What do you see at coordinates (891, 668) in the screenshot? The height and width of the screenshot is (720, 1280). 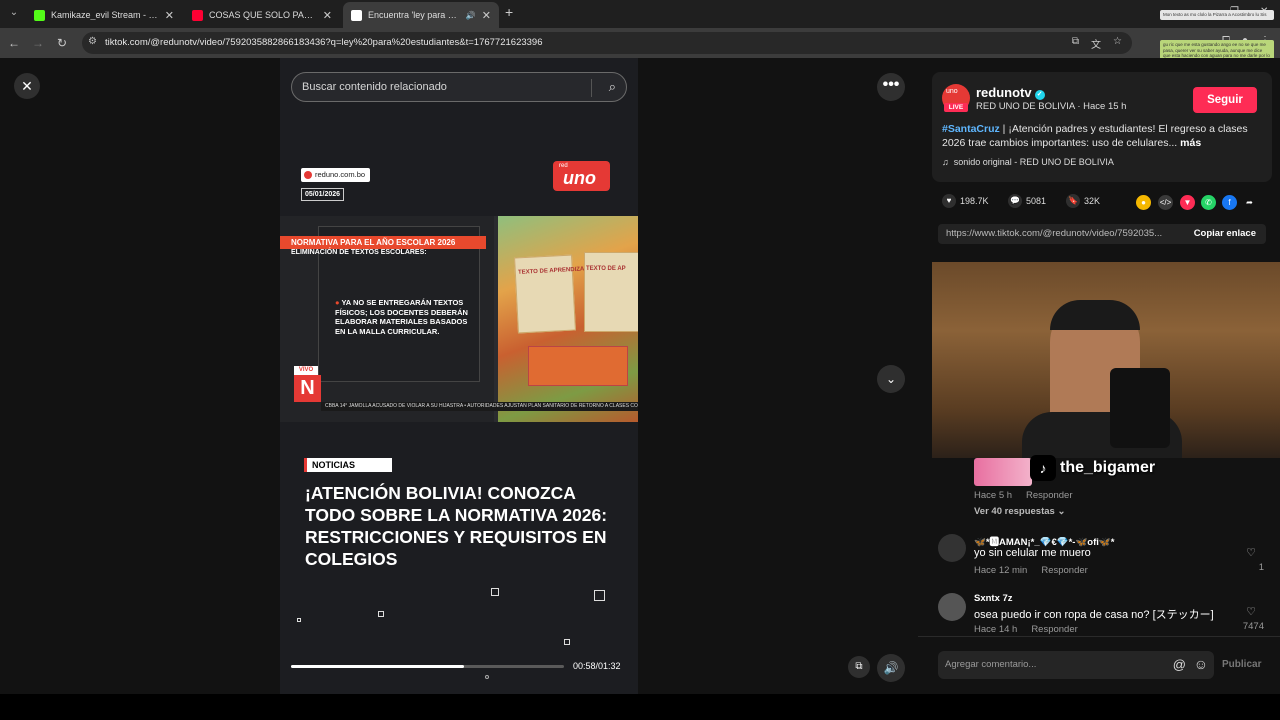 I see `volume-icon: 🔊` at bounding box center [891, 668].